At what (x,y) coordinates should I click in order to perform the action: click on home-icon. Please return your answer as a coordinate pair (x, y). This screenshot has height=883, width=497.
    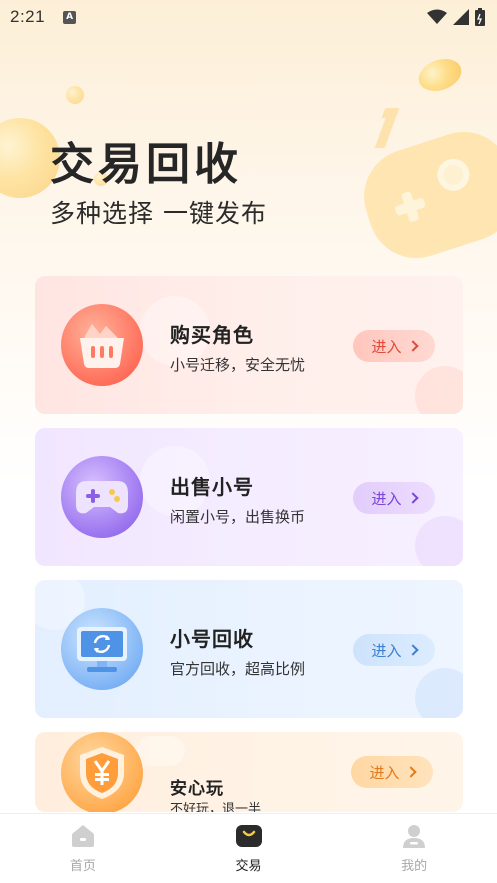
    Looking at the image, I should click on (83, 836).